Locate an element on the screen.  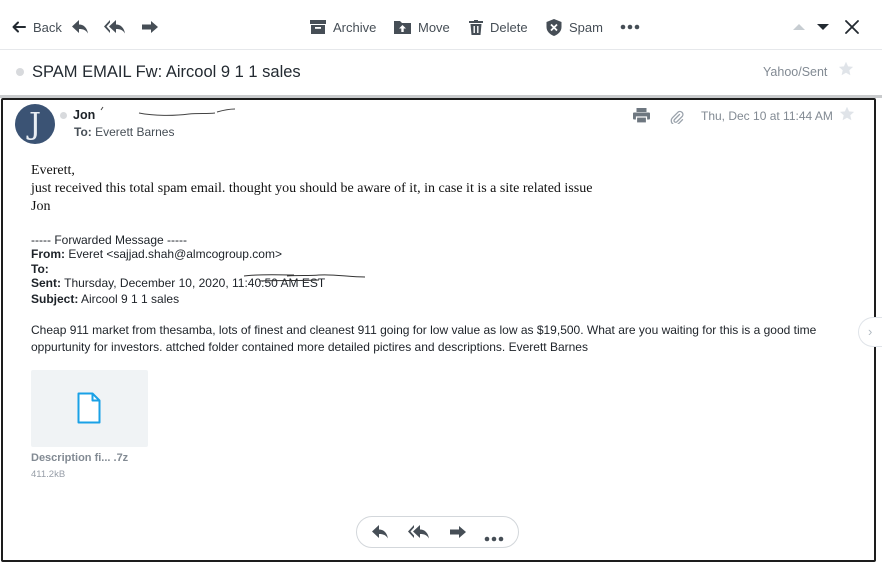
attachment-size: 411.2kB is located at coordinates (48, 474).